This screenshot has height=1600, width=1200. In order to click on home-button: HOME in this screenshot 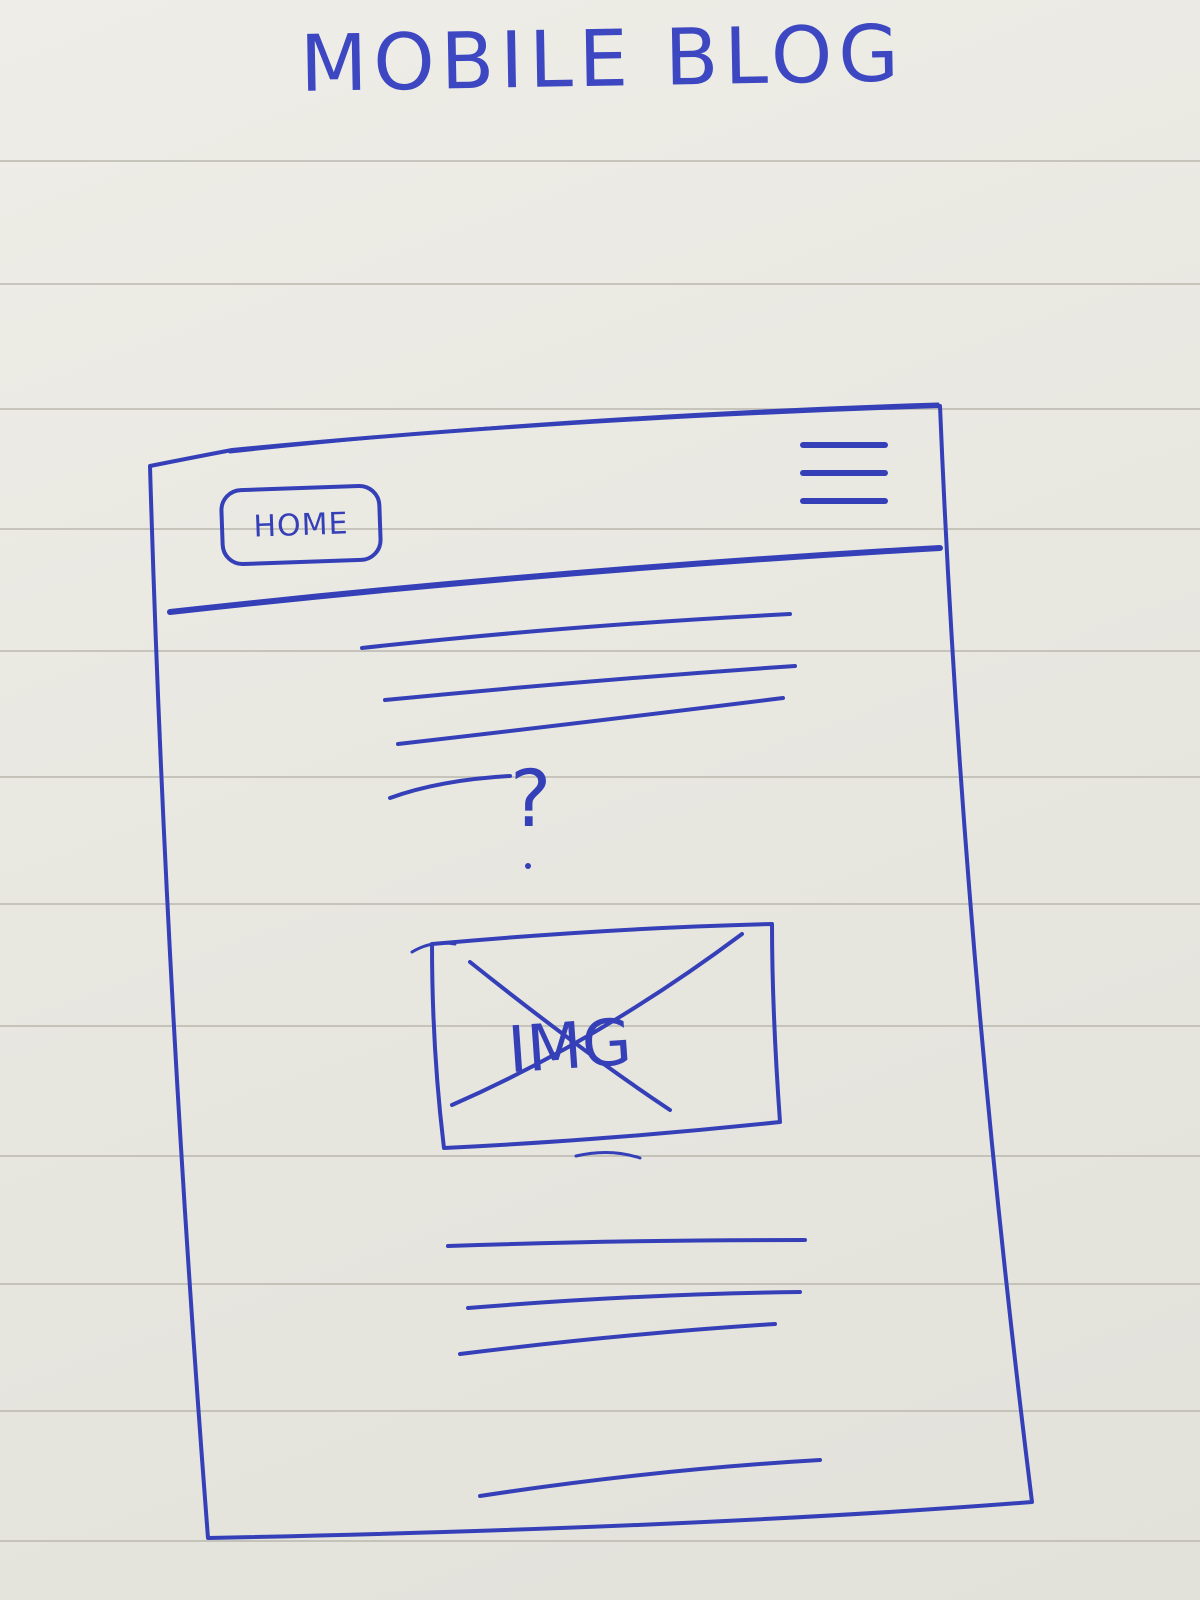, I will do `click(301, 525)`.